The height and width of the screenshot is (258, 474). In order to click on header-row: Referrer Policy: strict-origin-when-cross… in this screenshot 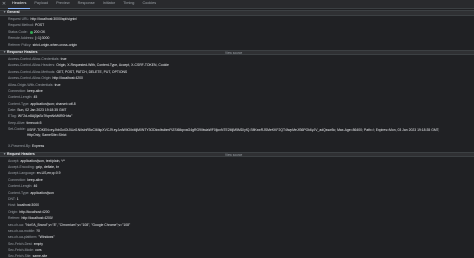, I will do `click(237, 45)`.